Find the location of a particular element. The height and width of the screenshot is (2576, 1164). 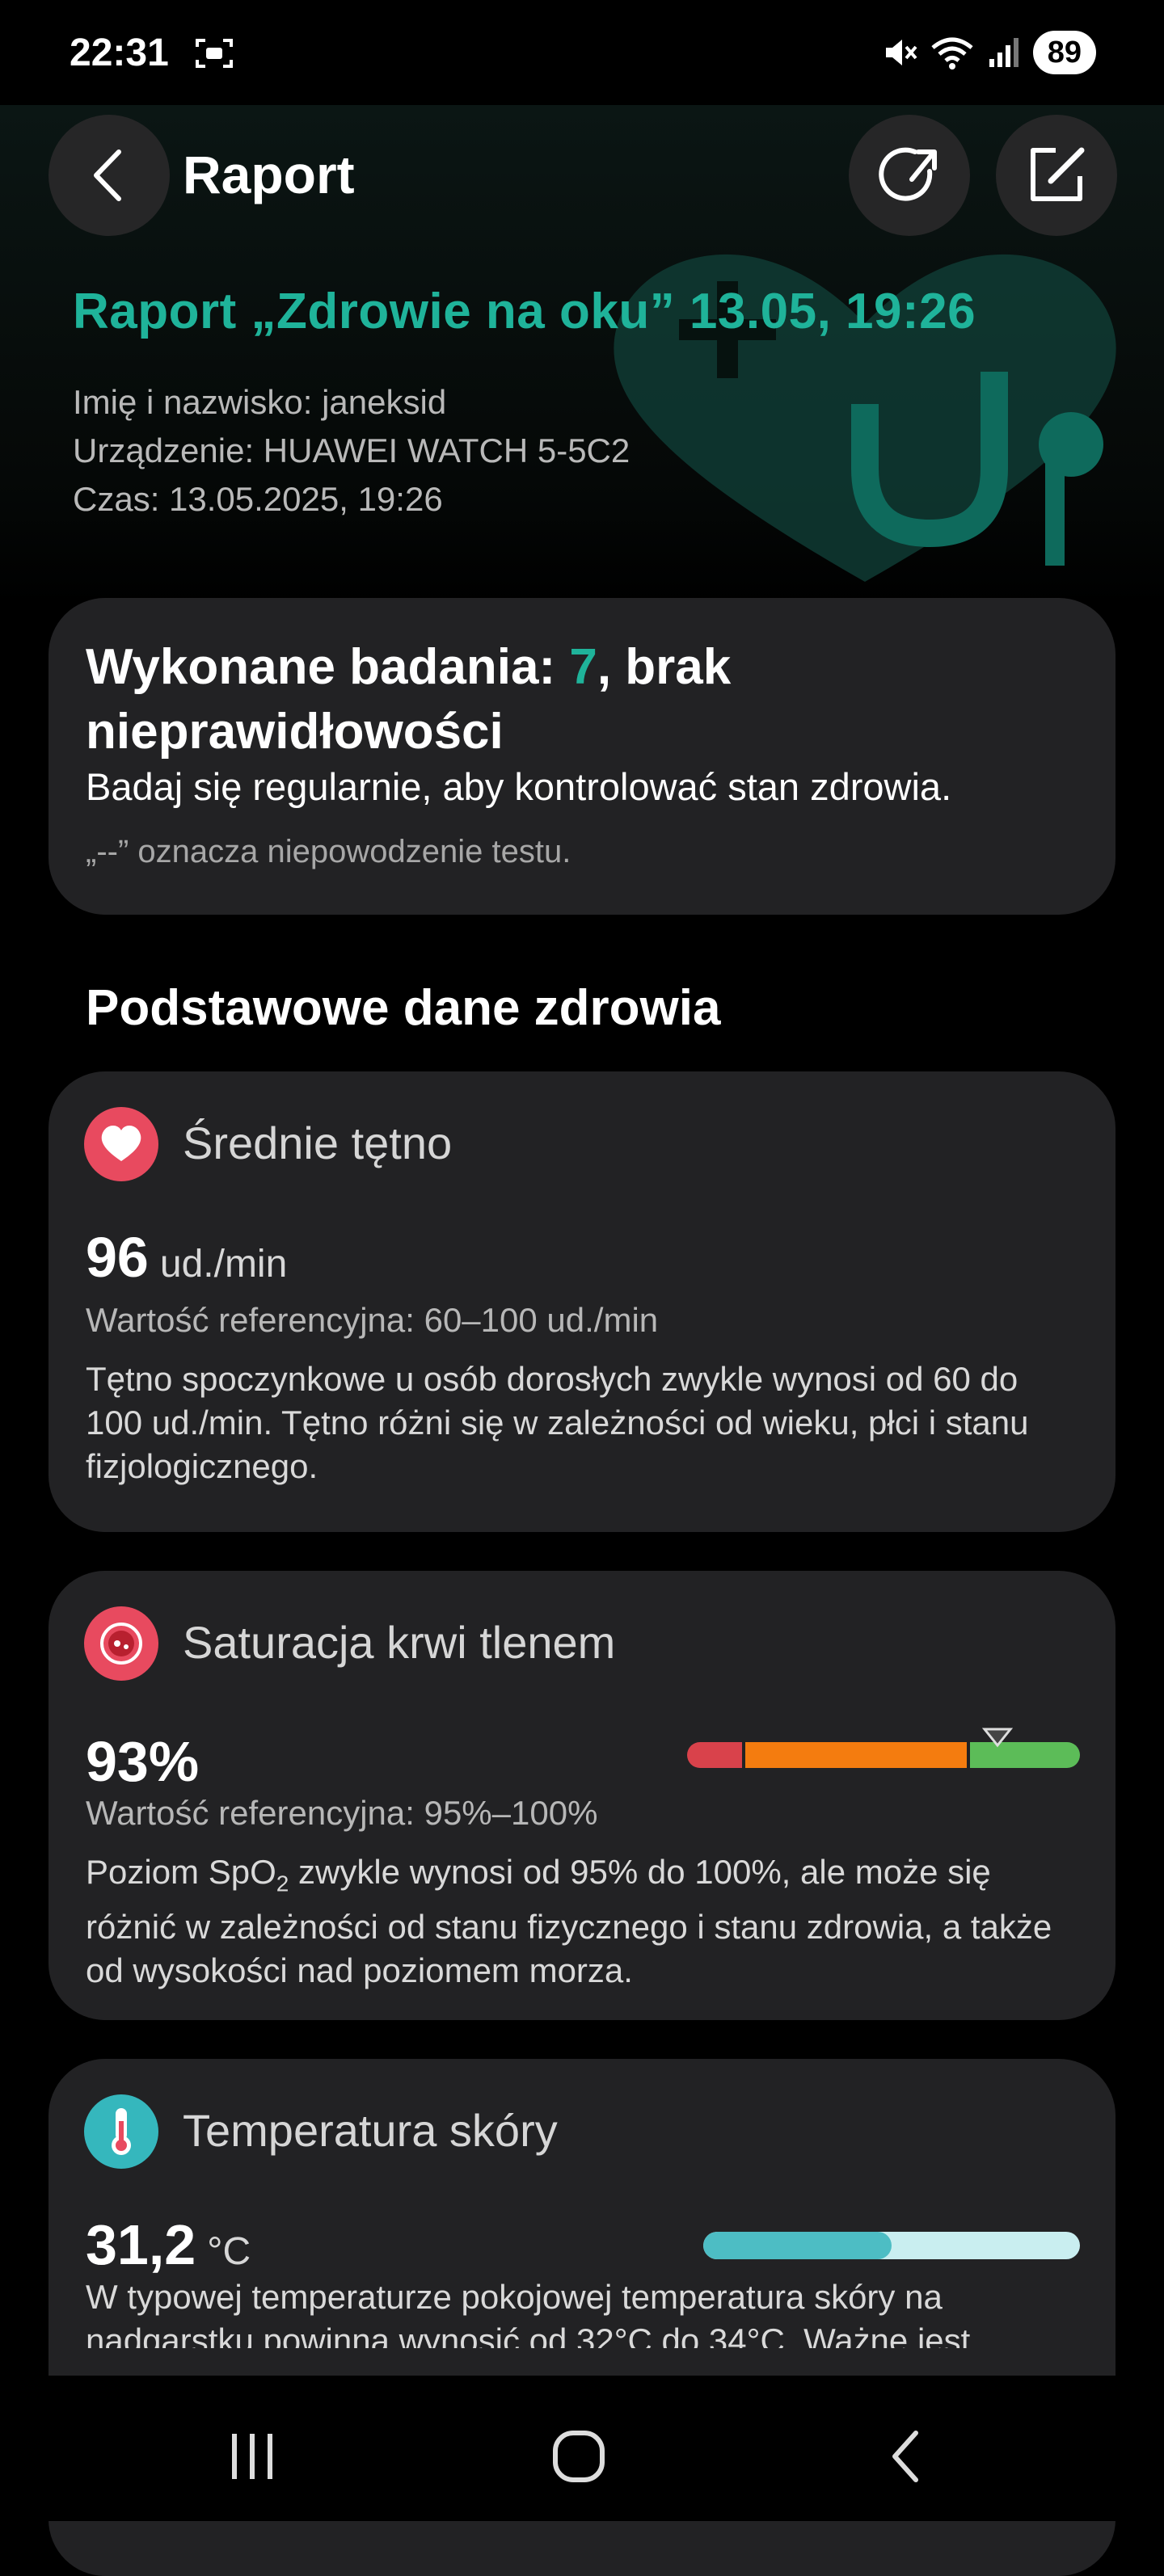

page-title: Raport is located at coordinates (269, 174).